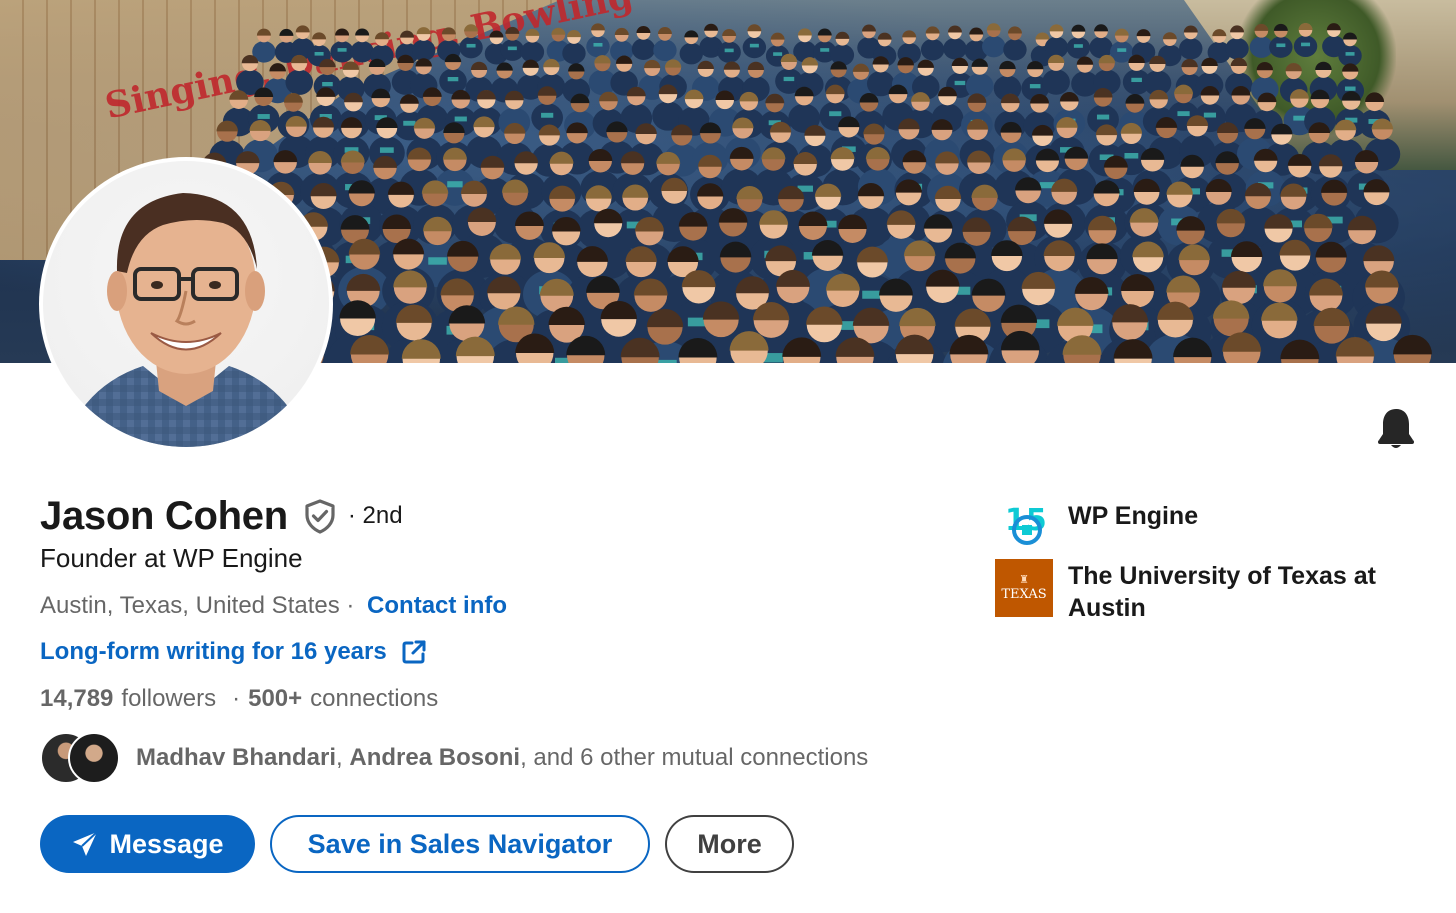 The image size is (1456, 913). Describe the element at coordinates (320, 516) in the screenshot. I see `shield-check-icon` at that location.